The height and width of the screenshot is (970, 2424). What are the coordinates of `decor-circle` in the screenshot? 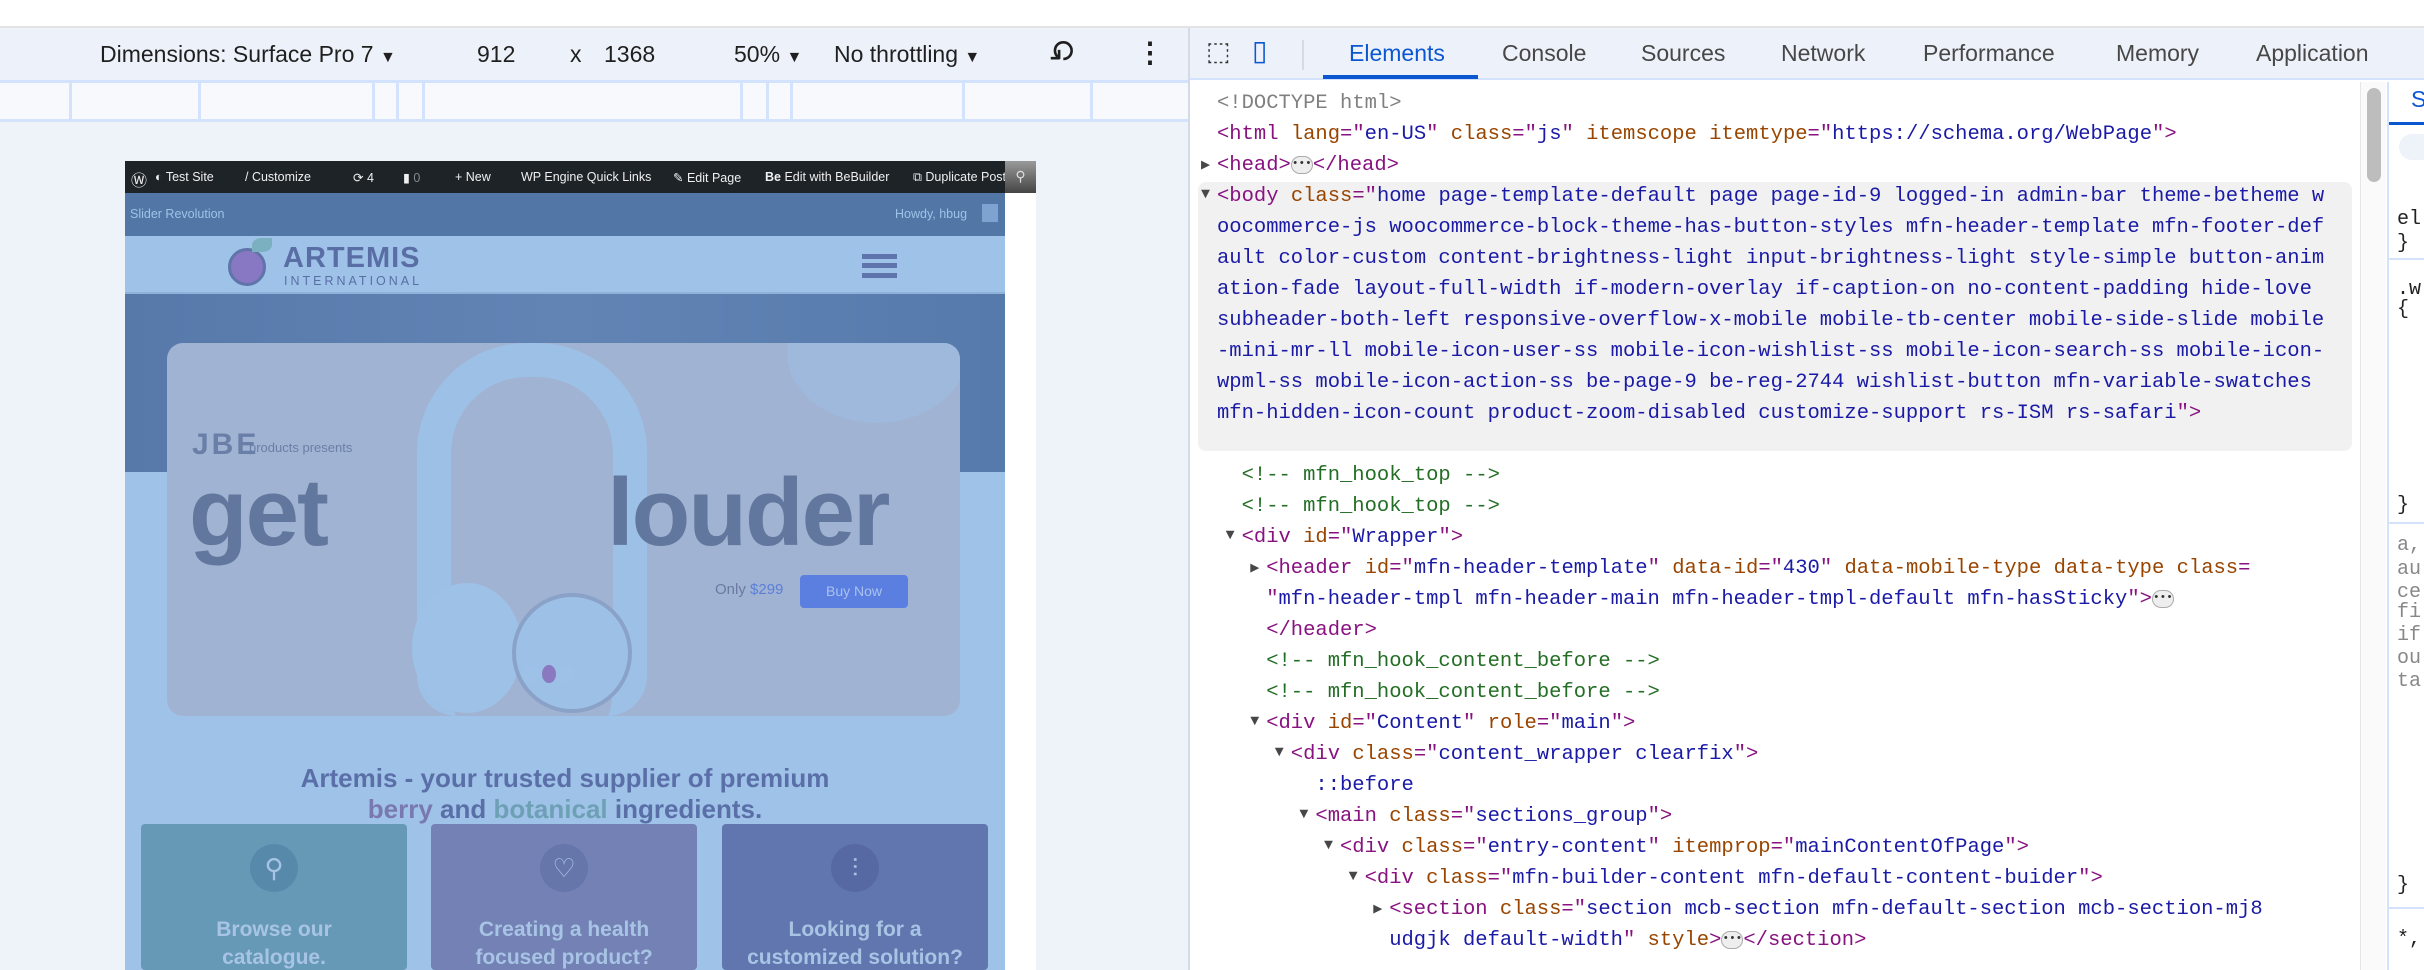 It's located at (873, 383).